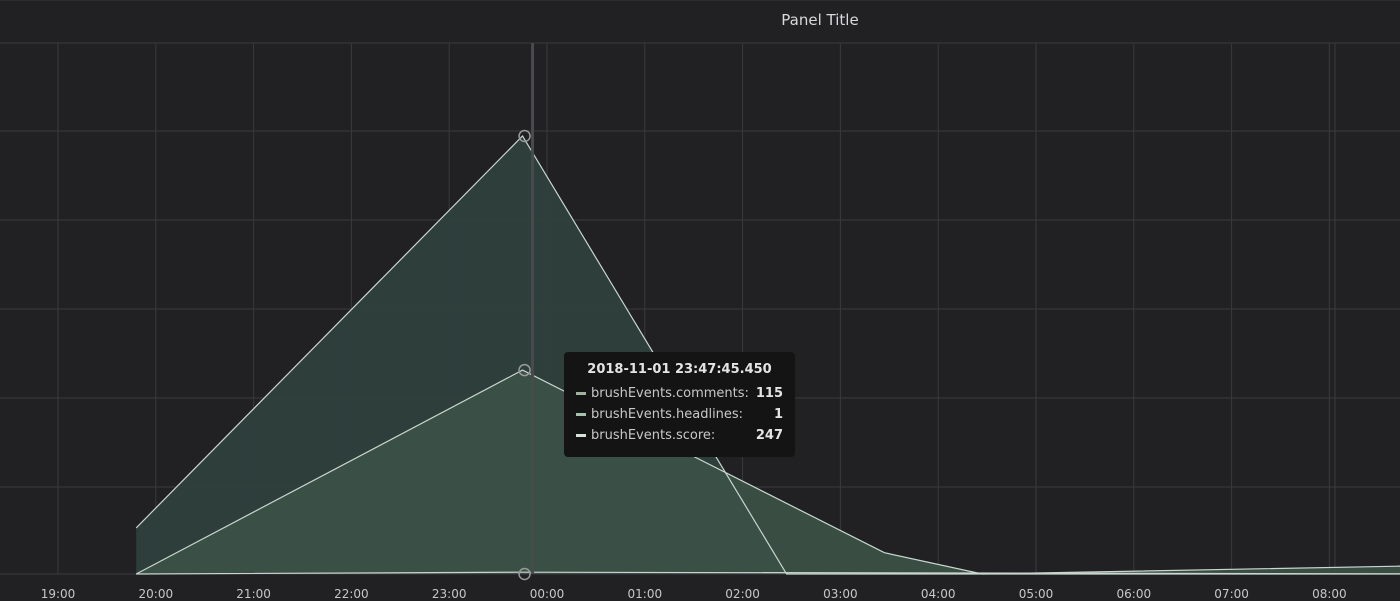 The image size is (1400, 601). I want to click on tooltip-series-name: brushEvents.comments:, so click(670, 393).